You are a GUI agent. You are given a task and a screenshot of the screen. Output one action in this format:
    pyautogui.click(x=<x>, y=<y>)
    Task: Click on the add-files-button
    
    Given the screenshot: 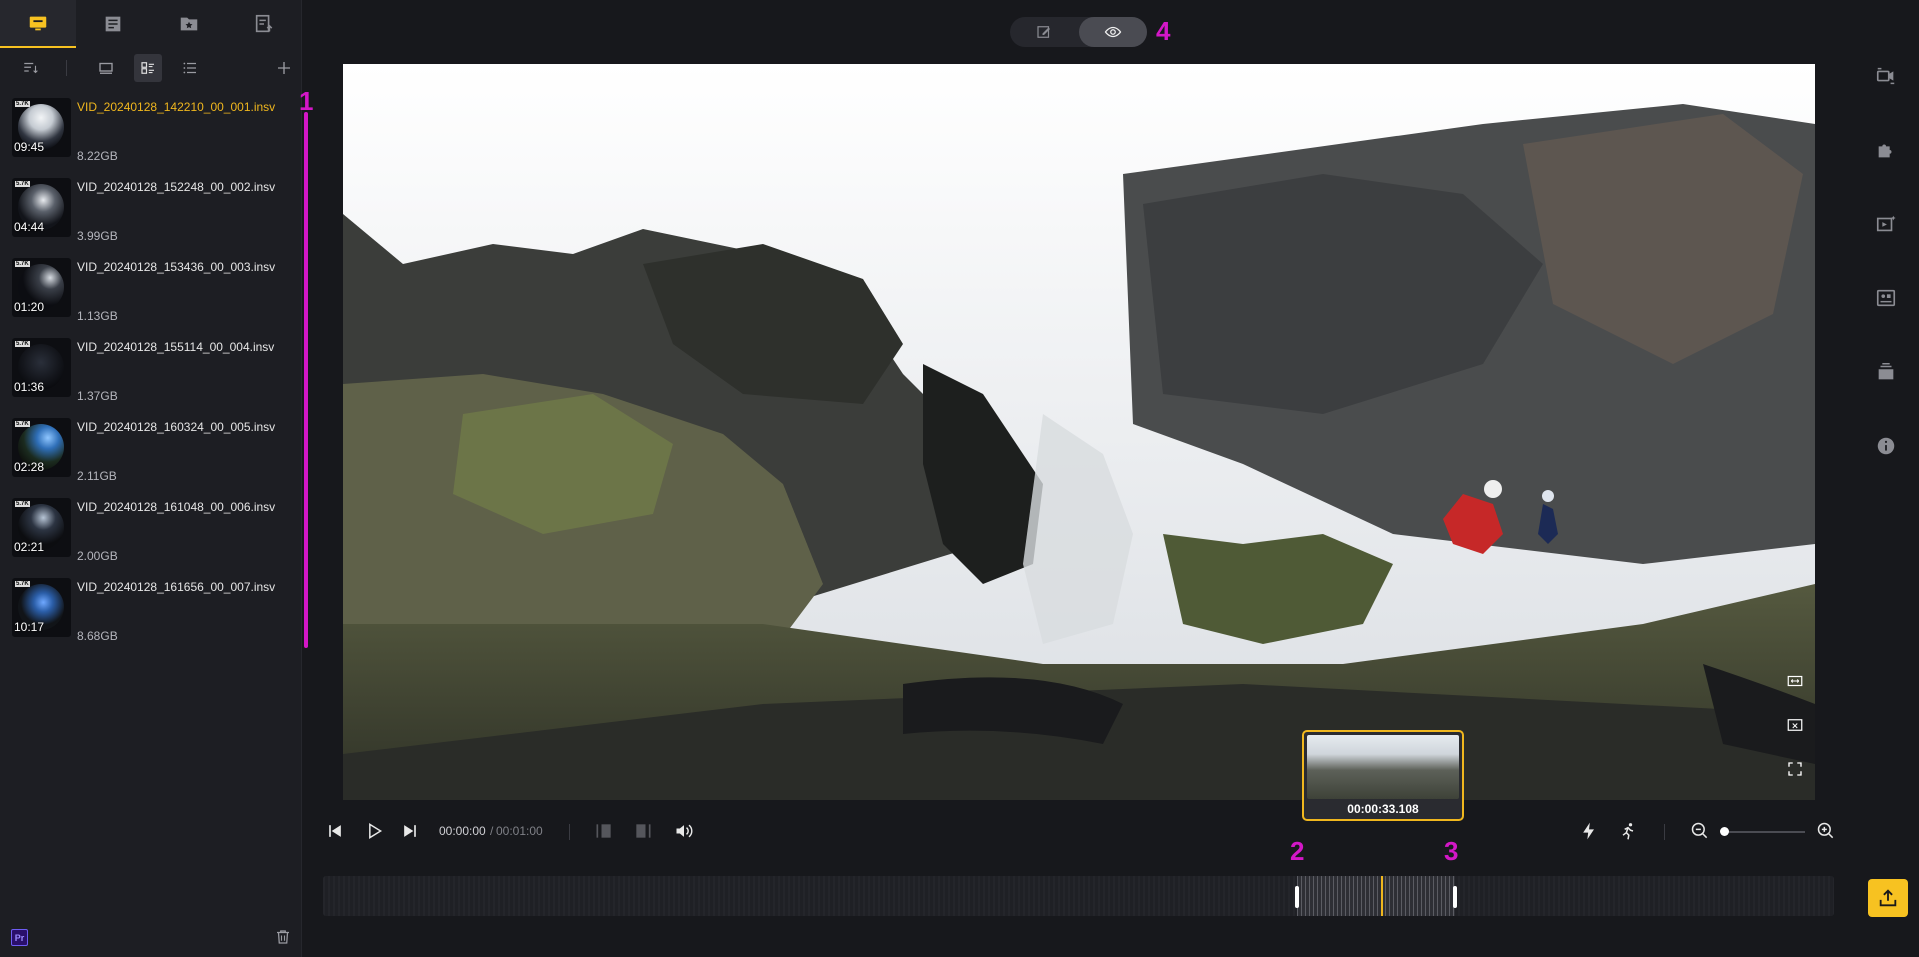 What is the action you would take?
    pyautogui.click(x=284, y=68)
    